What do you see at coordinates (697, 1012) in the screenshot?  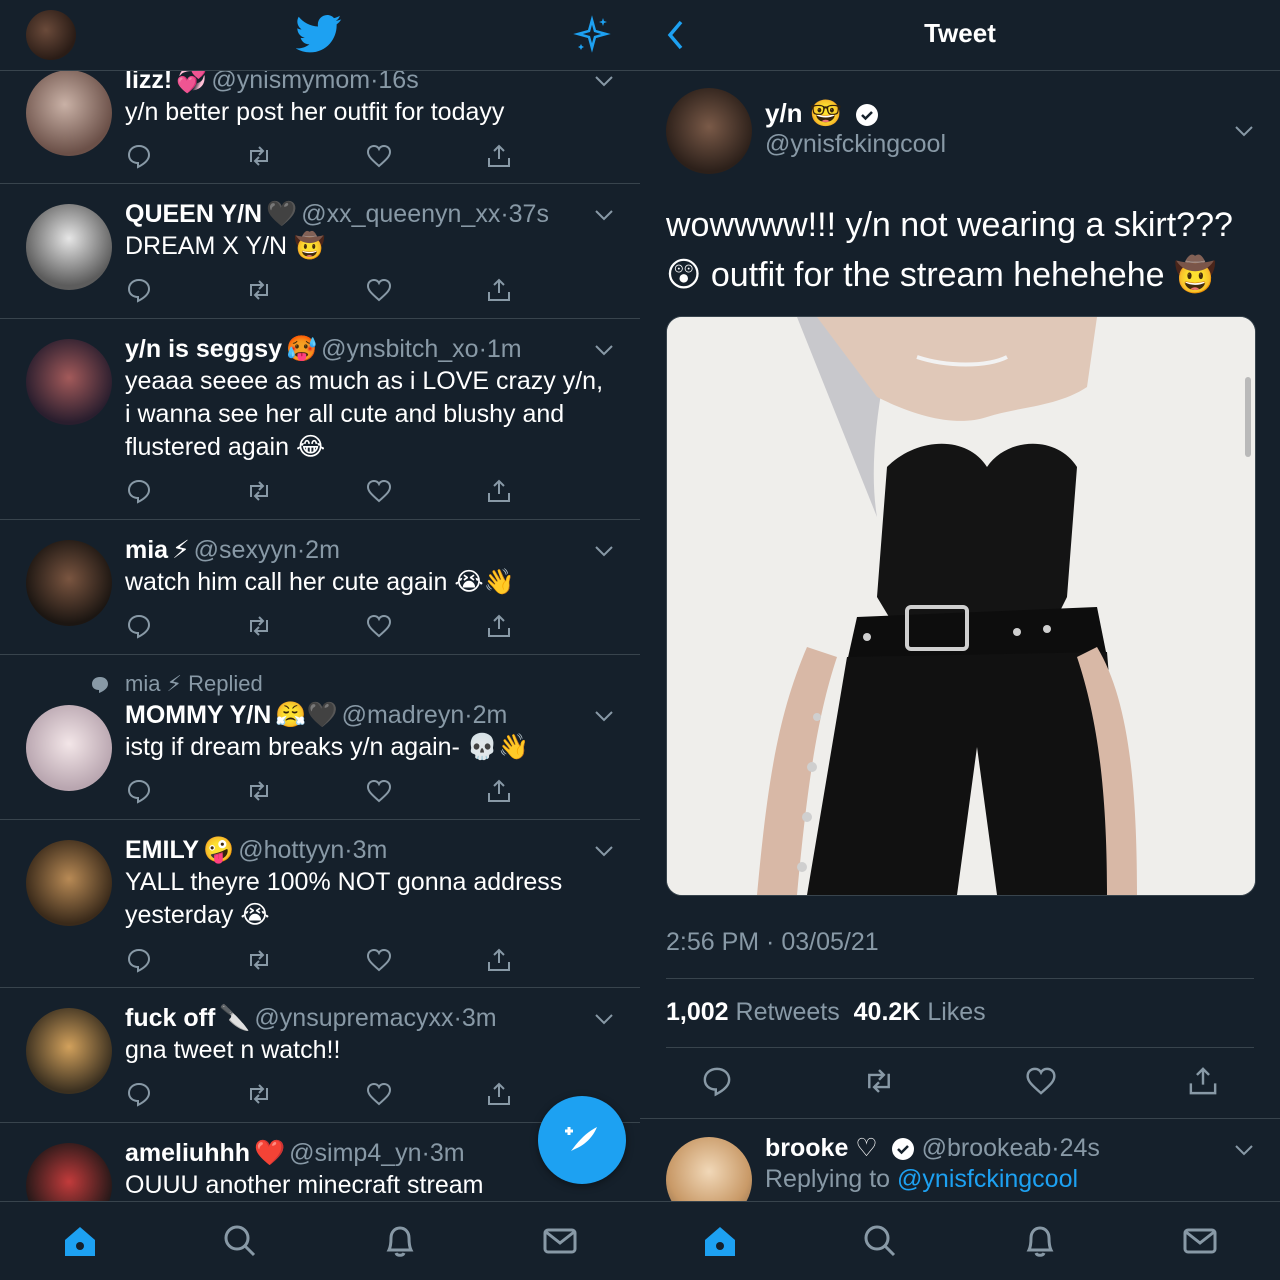 I see `retweet-count: 1,002` at bounding box center [697, 1012].